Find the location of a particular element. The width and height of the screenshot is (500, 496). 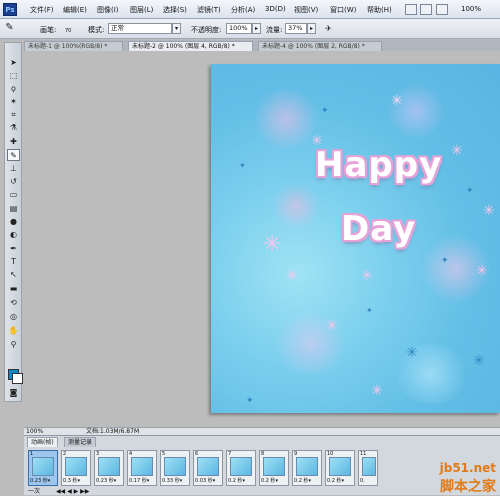

opacity-field: 100% is located at coordinates (239, 28).